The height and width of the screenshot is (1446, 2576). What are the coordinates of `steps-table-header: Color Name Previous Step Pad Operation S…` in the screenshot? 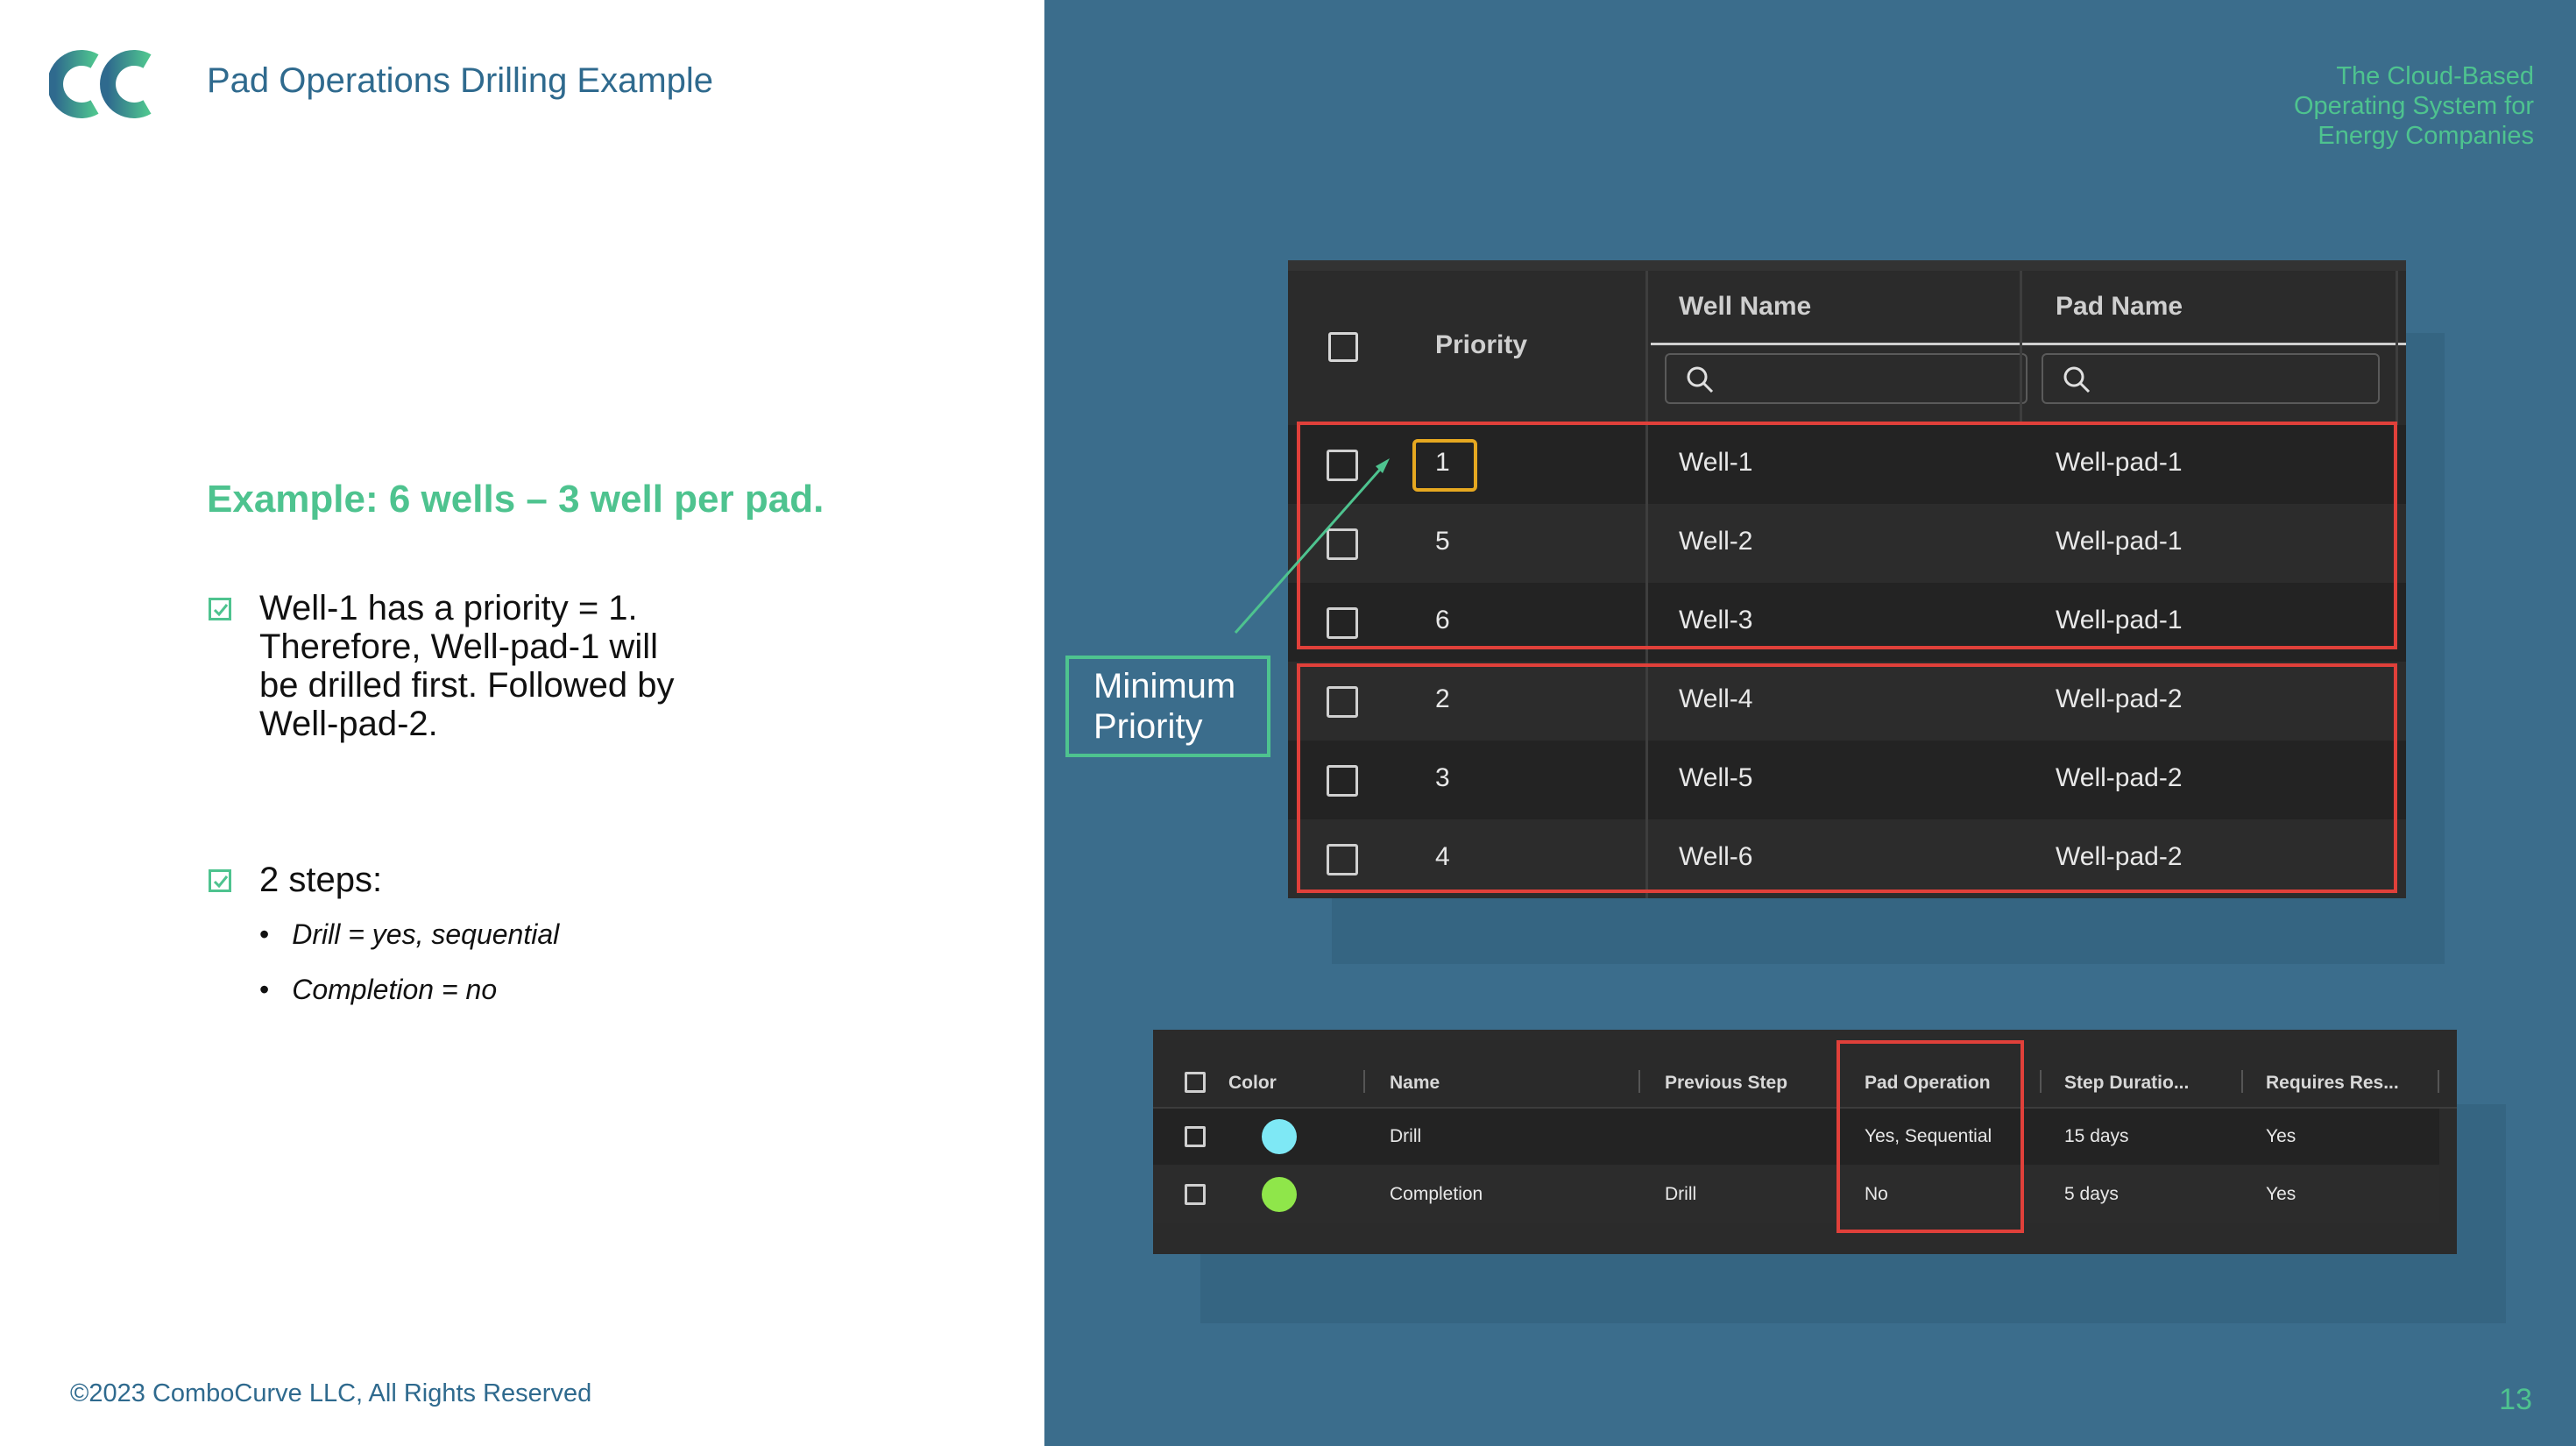 It's located at (1805, 1074).